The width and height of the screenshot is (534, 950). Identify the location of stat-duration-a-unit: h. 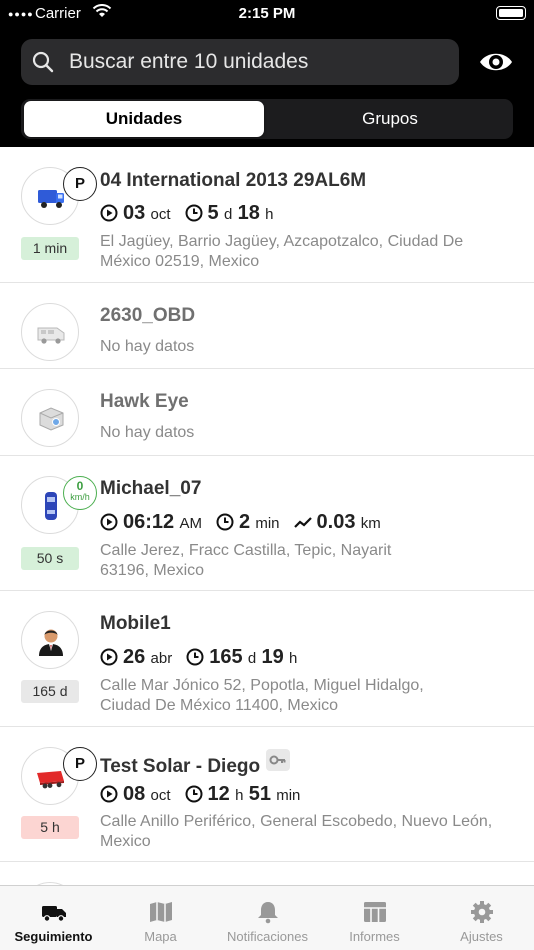
(239, 795).